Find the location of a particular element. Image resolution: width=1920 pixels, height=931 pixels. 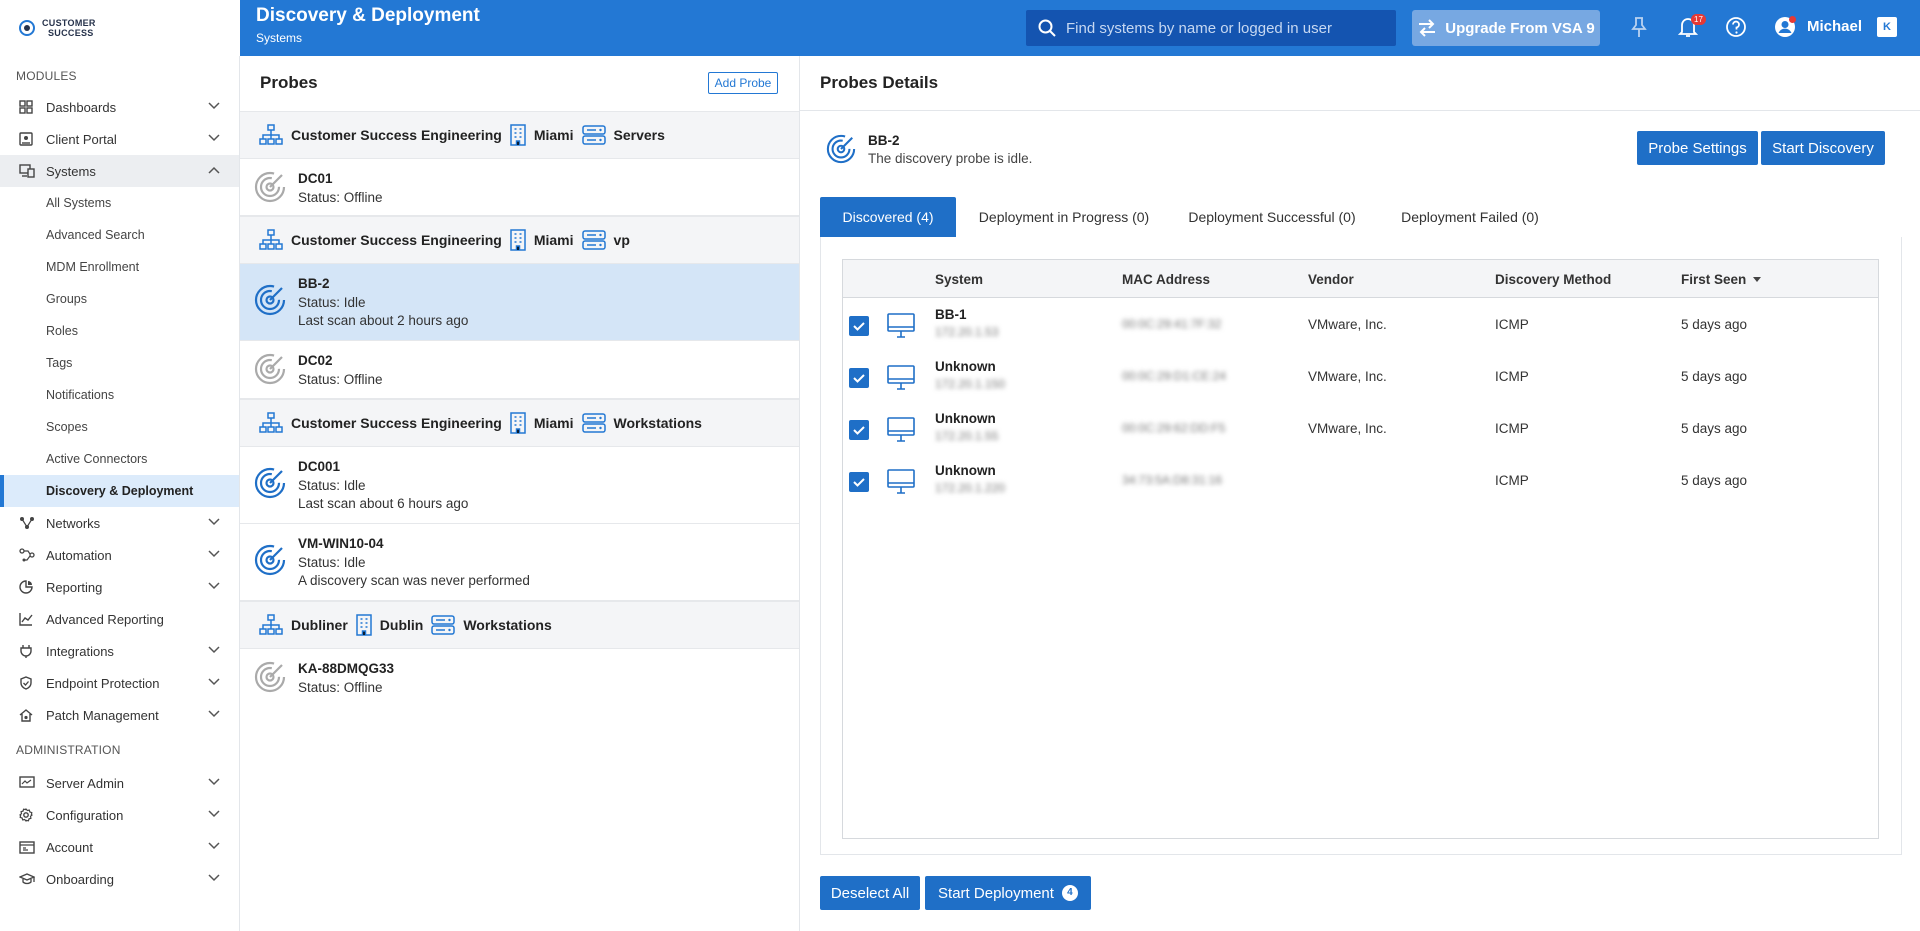

sidebar-item-dashboards: Dashboards is located at coordinates (119, 107).